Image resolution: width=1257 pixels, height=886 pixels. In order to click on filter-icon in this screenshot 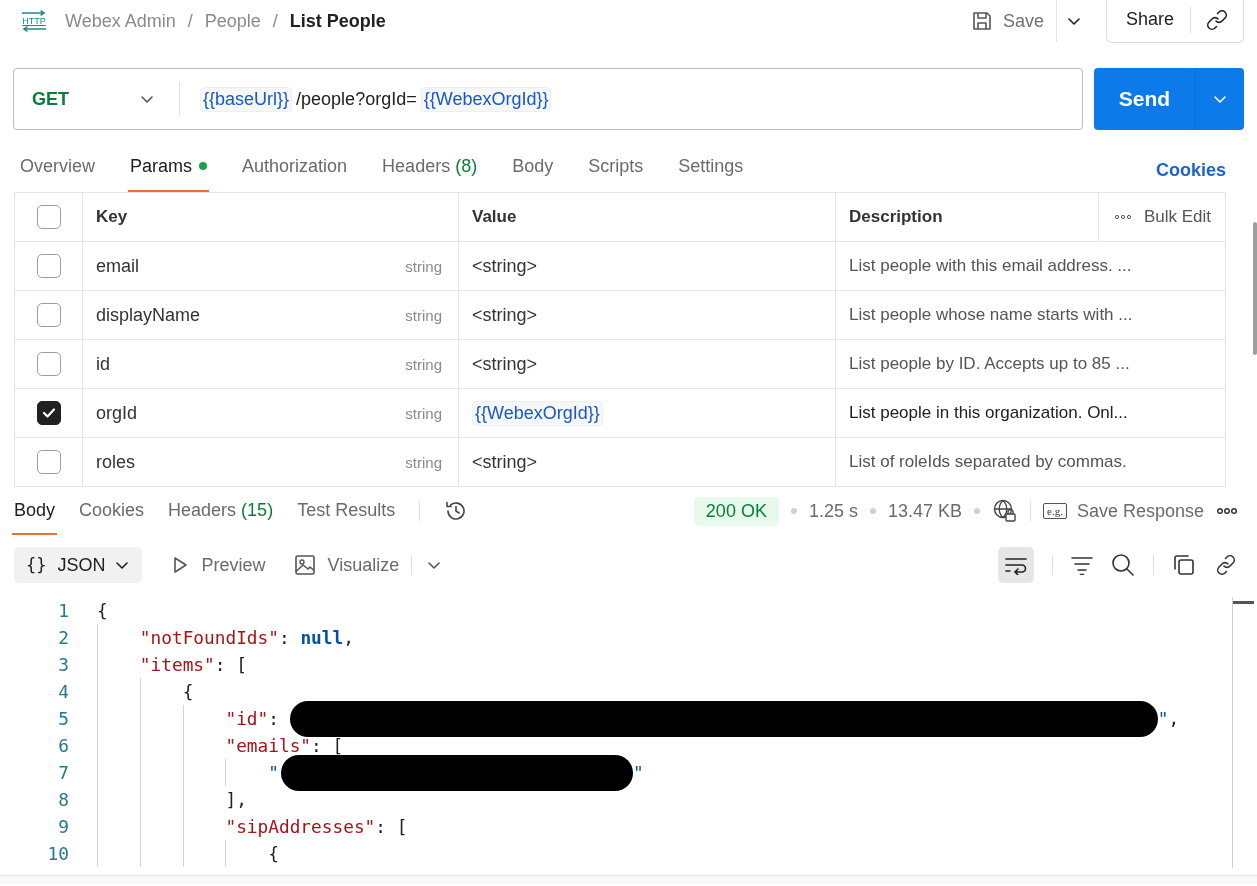, I will do `click(1082, 565)`.